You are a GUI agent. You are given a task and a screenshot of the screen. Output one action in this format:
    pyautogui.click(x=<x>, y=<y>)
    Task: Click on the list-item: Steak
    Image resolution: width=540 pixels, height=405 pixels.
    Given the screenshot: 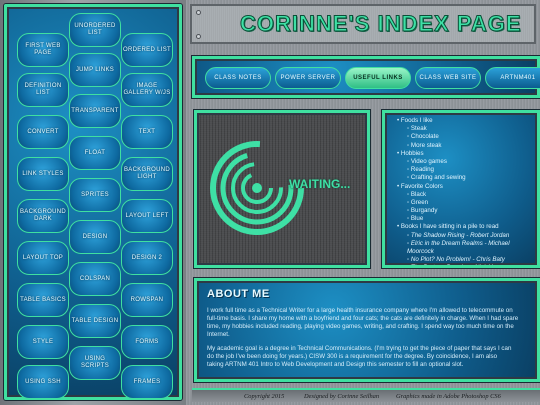 What is the action you would take?
    pyautogui.click(x=467, y=129)
    